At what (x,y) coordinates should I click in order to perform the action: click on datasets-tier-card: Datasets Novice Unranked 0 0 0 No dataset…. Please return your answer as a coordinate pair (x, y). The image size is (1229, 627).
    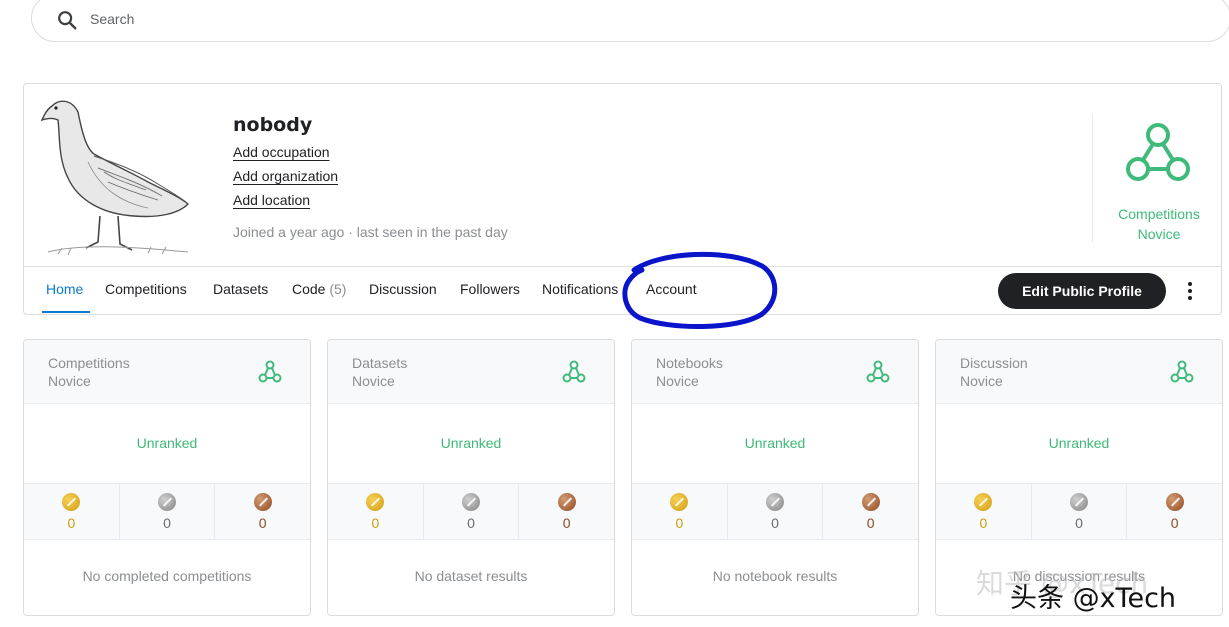
    Looking at the image, I should click on (471, 477).